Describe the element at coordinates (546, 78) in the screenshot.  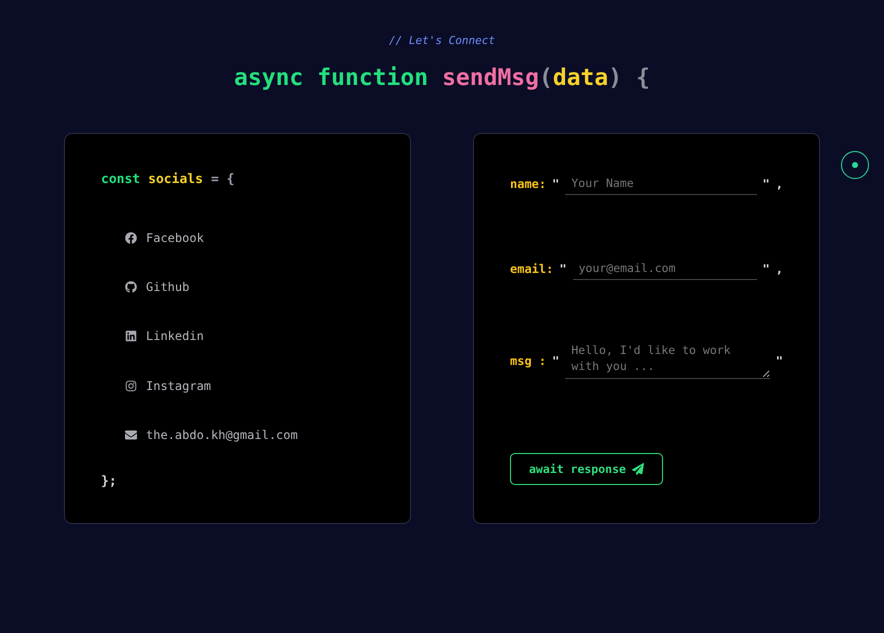
I see `heading-token: (` at that location.